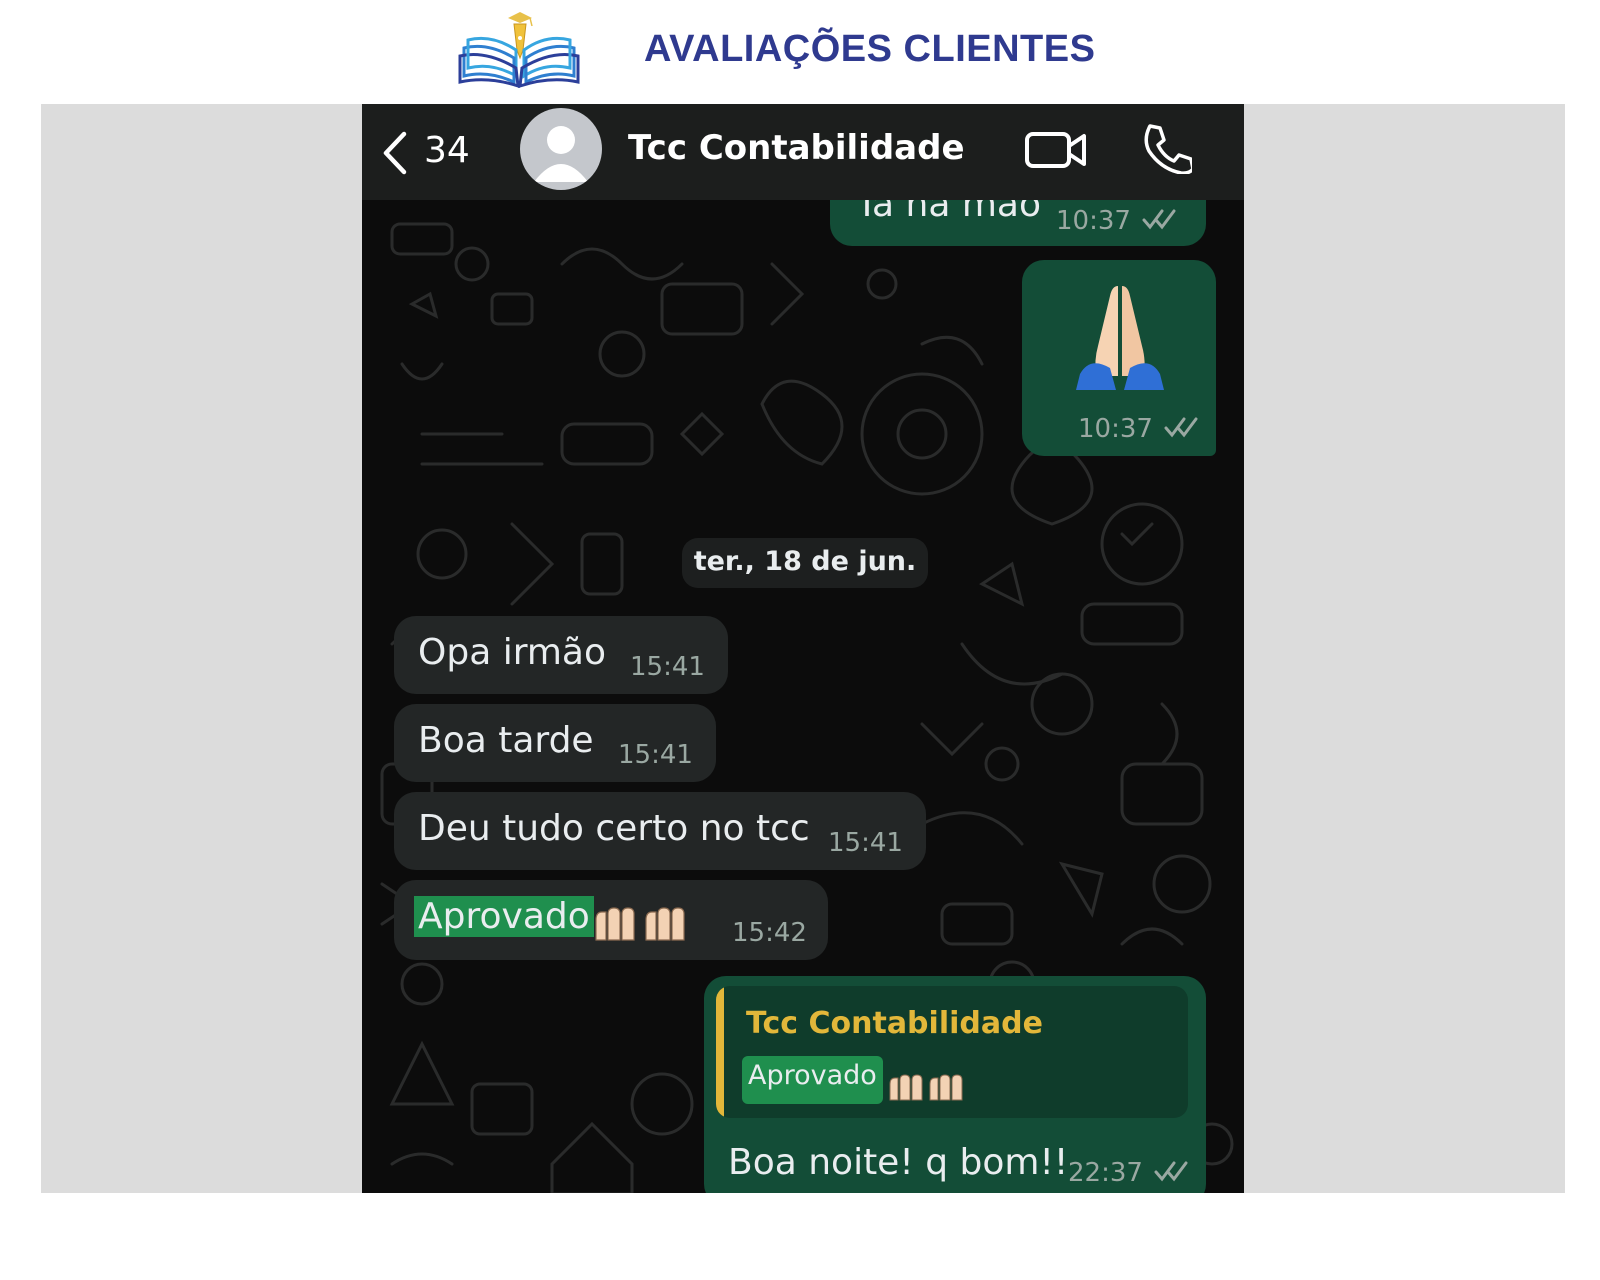  Describe the element at coordinates (1105, 1173) in the screenshot. I see `message-time: 22:37` at that location.